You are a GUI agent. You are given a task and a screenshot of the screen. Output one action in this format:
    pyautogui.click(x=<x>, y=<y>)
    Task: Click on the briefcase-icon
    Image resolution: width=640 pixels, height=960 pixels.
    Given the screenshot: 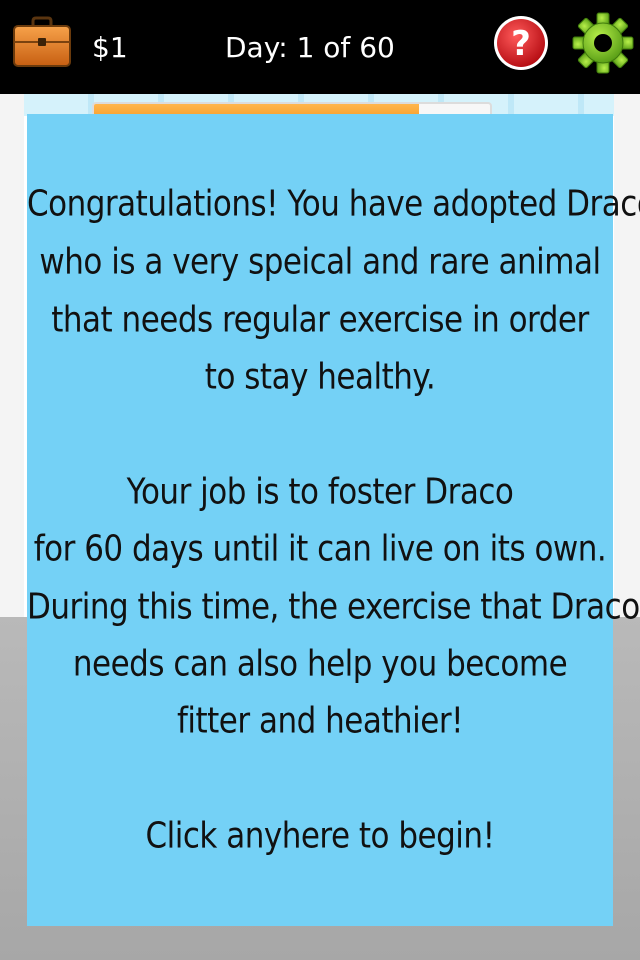 What is the action you would take?
    pyautogui.click(x=42, y=41)
    